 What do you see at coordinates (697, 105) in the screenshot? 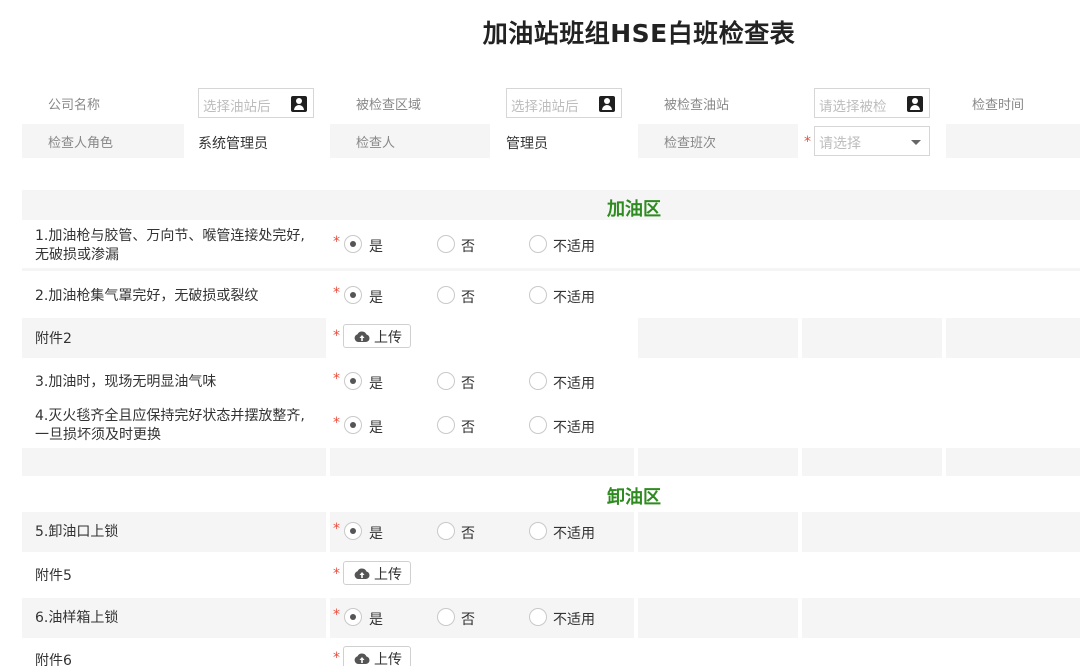
I see `station-label: 被检查油站` at bounding box center [697, 105].